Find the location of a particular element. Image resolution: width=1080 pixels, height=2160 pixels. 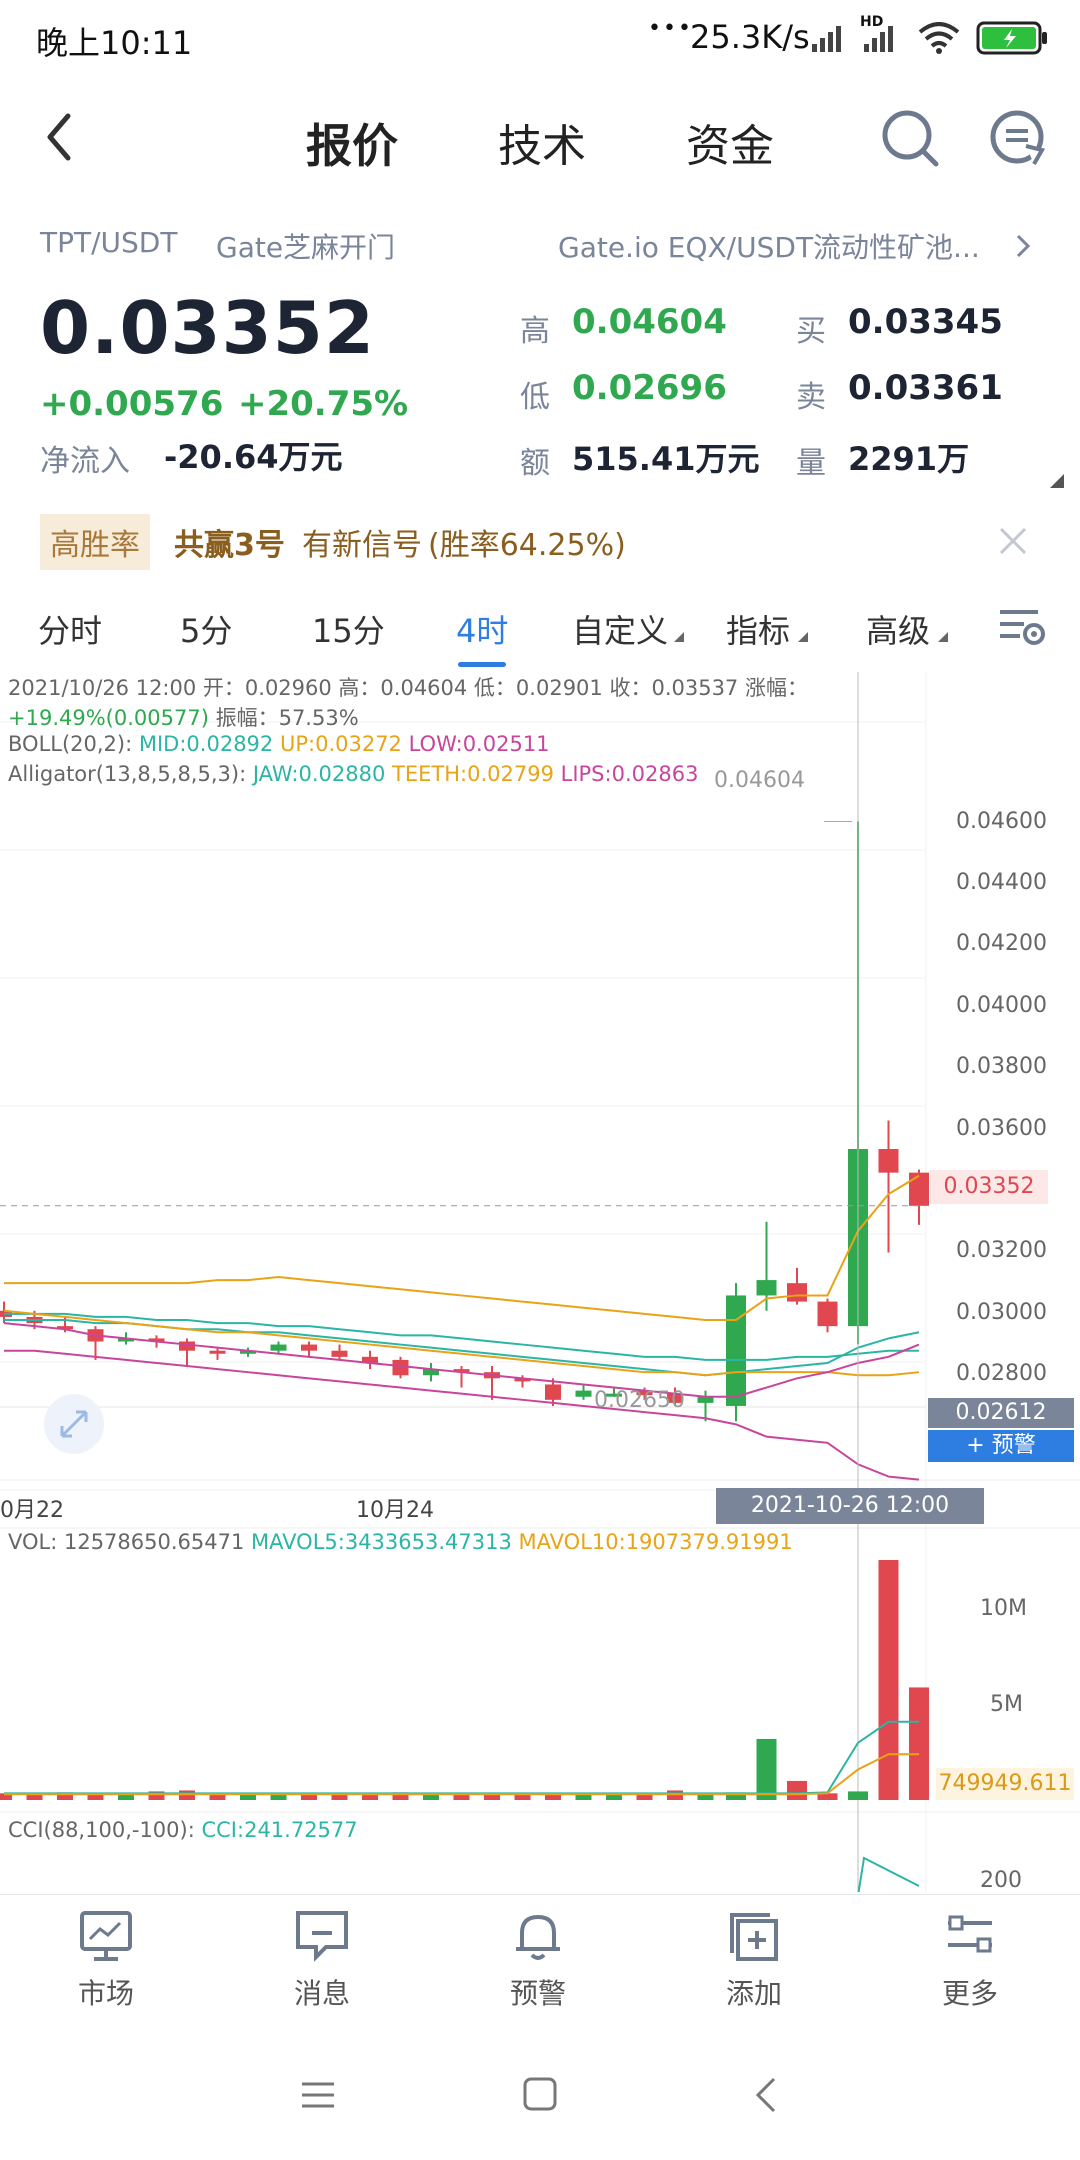

tab-period-5m: 5分 is located at coordinates (206, 629).